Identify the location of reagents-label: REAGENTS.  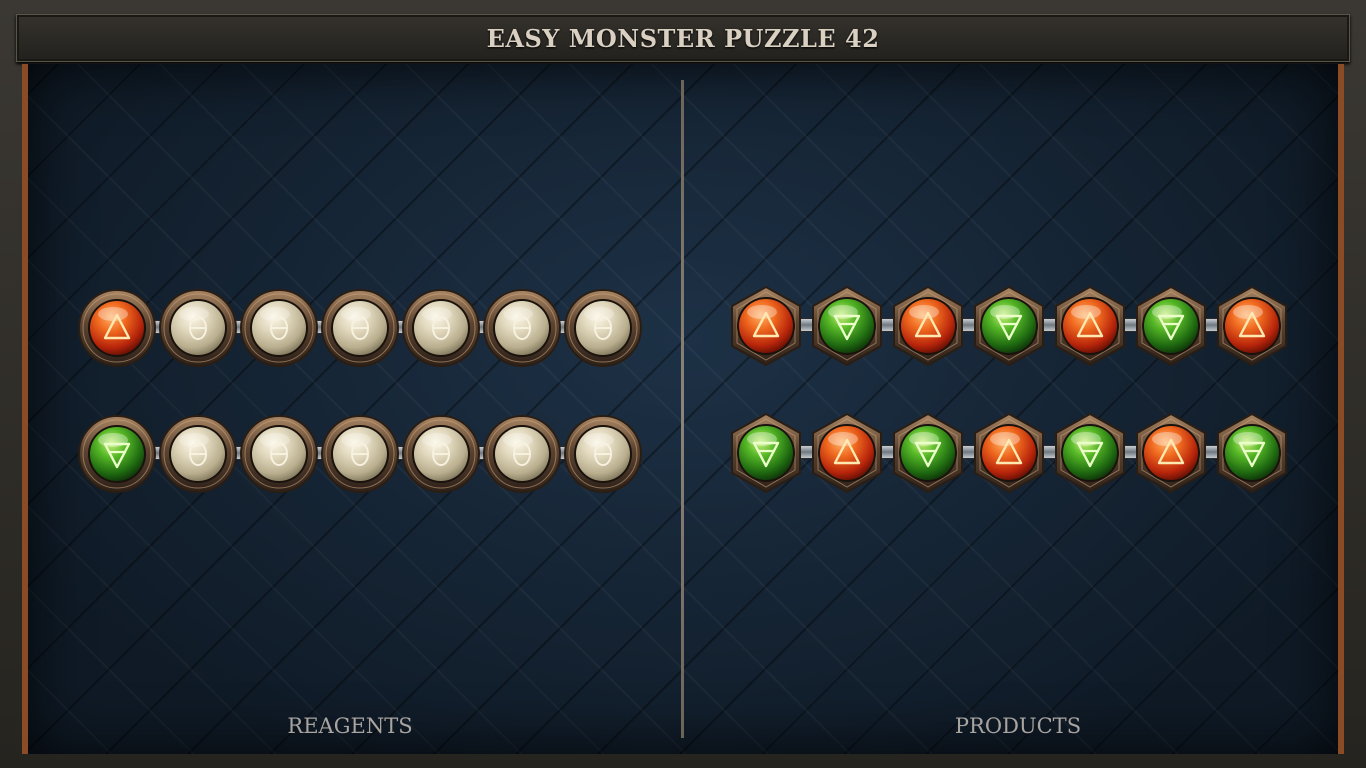
(350, 726).